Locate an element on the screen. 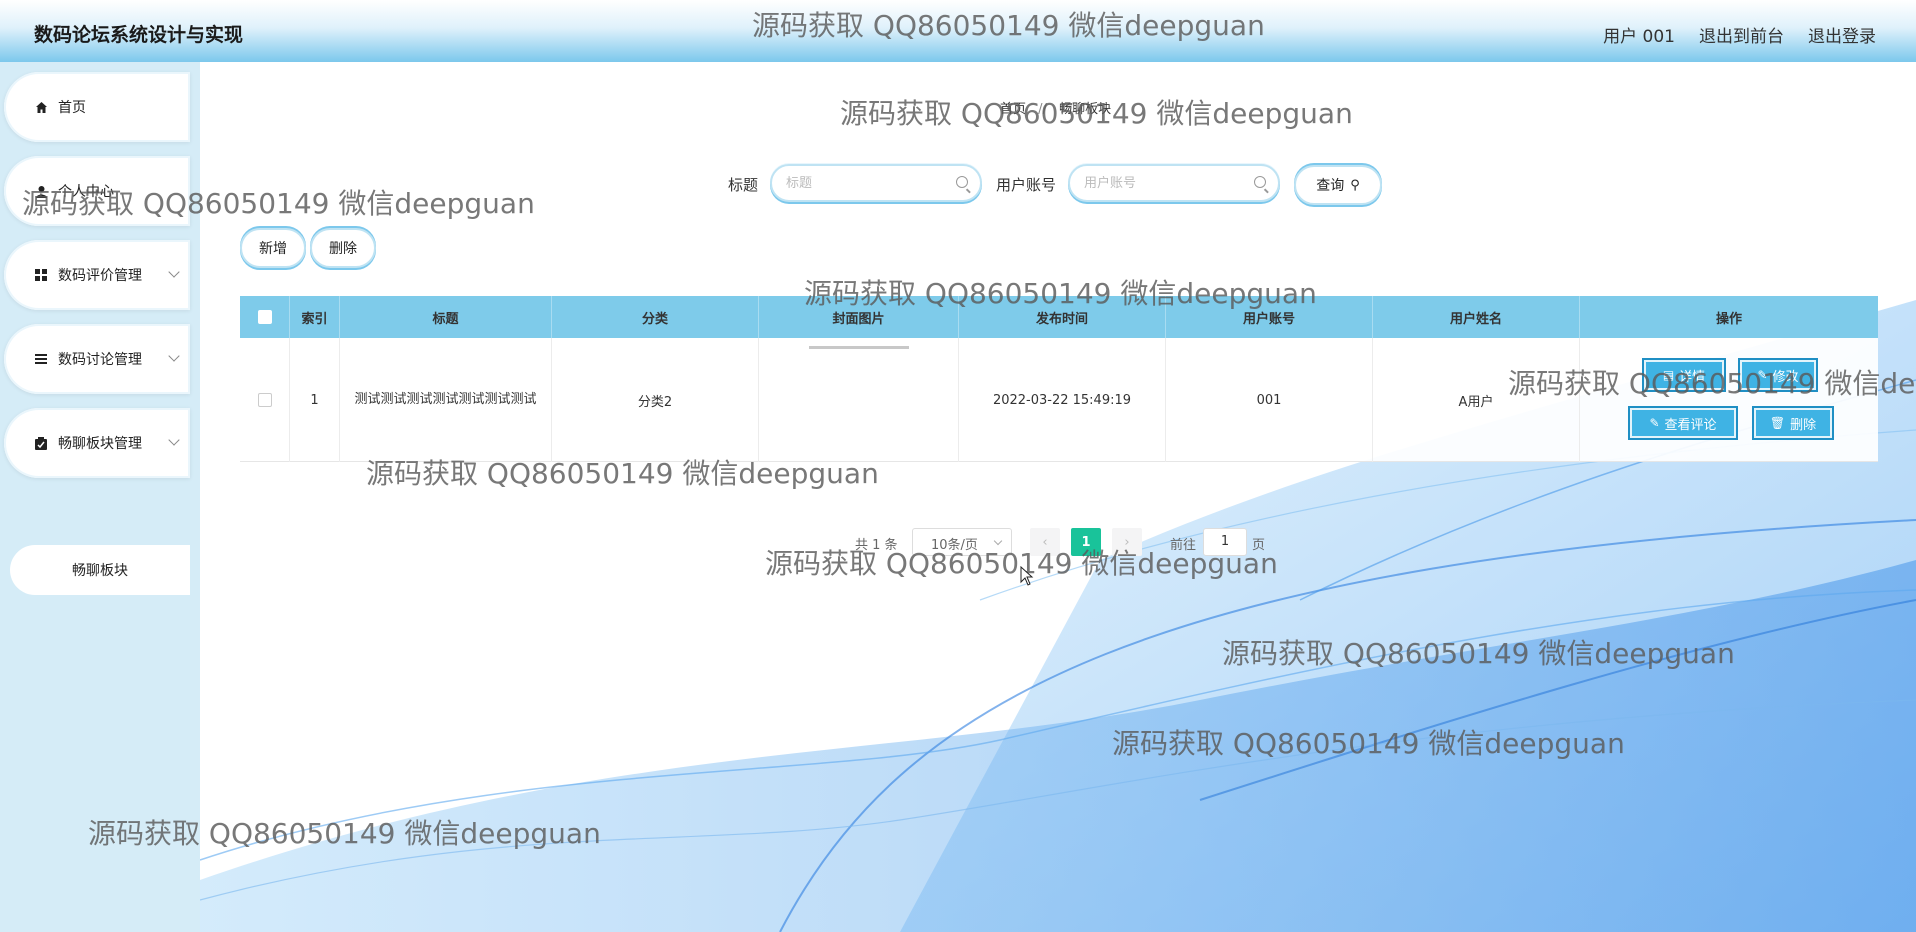 This screenshot has height=932, width=1916. title-cell: 测试测试测试测试测试测试测试 is located at coordinates (446, 400).